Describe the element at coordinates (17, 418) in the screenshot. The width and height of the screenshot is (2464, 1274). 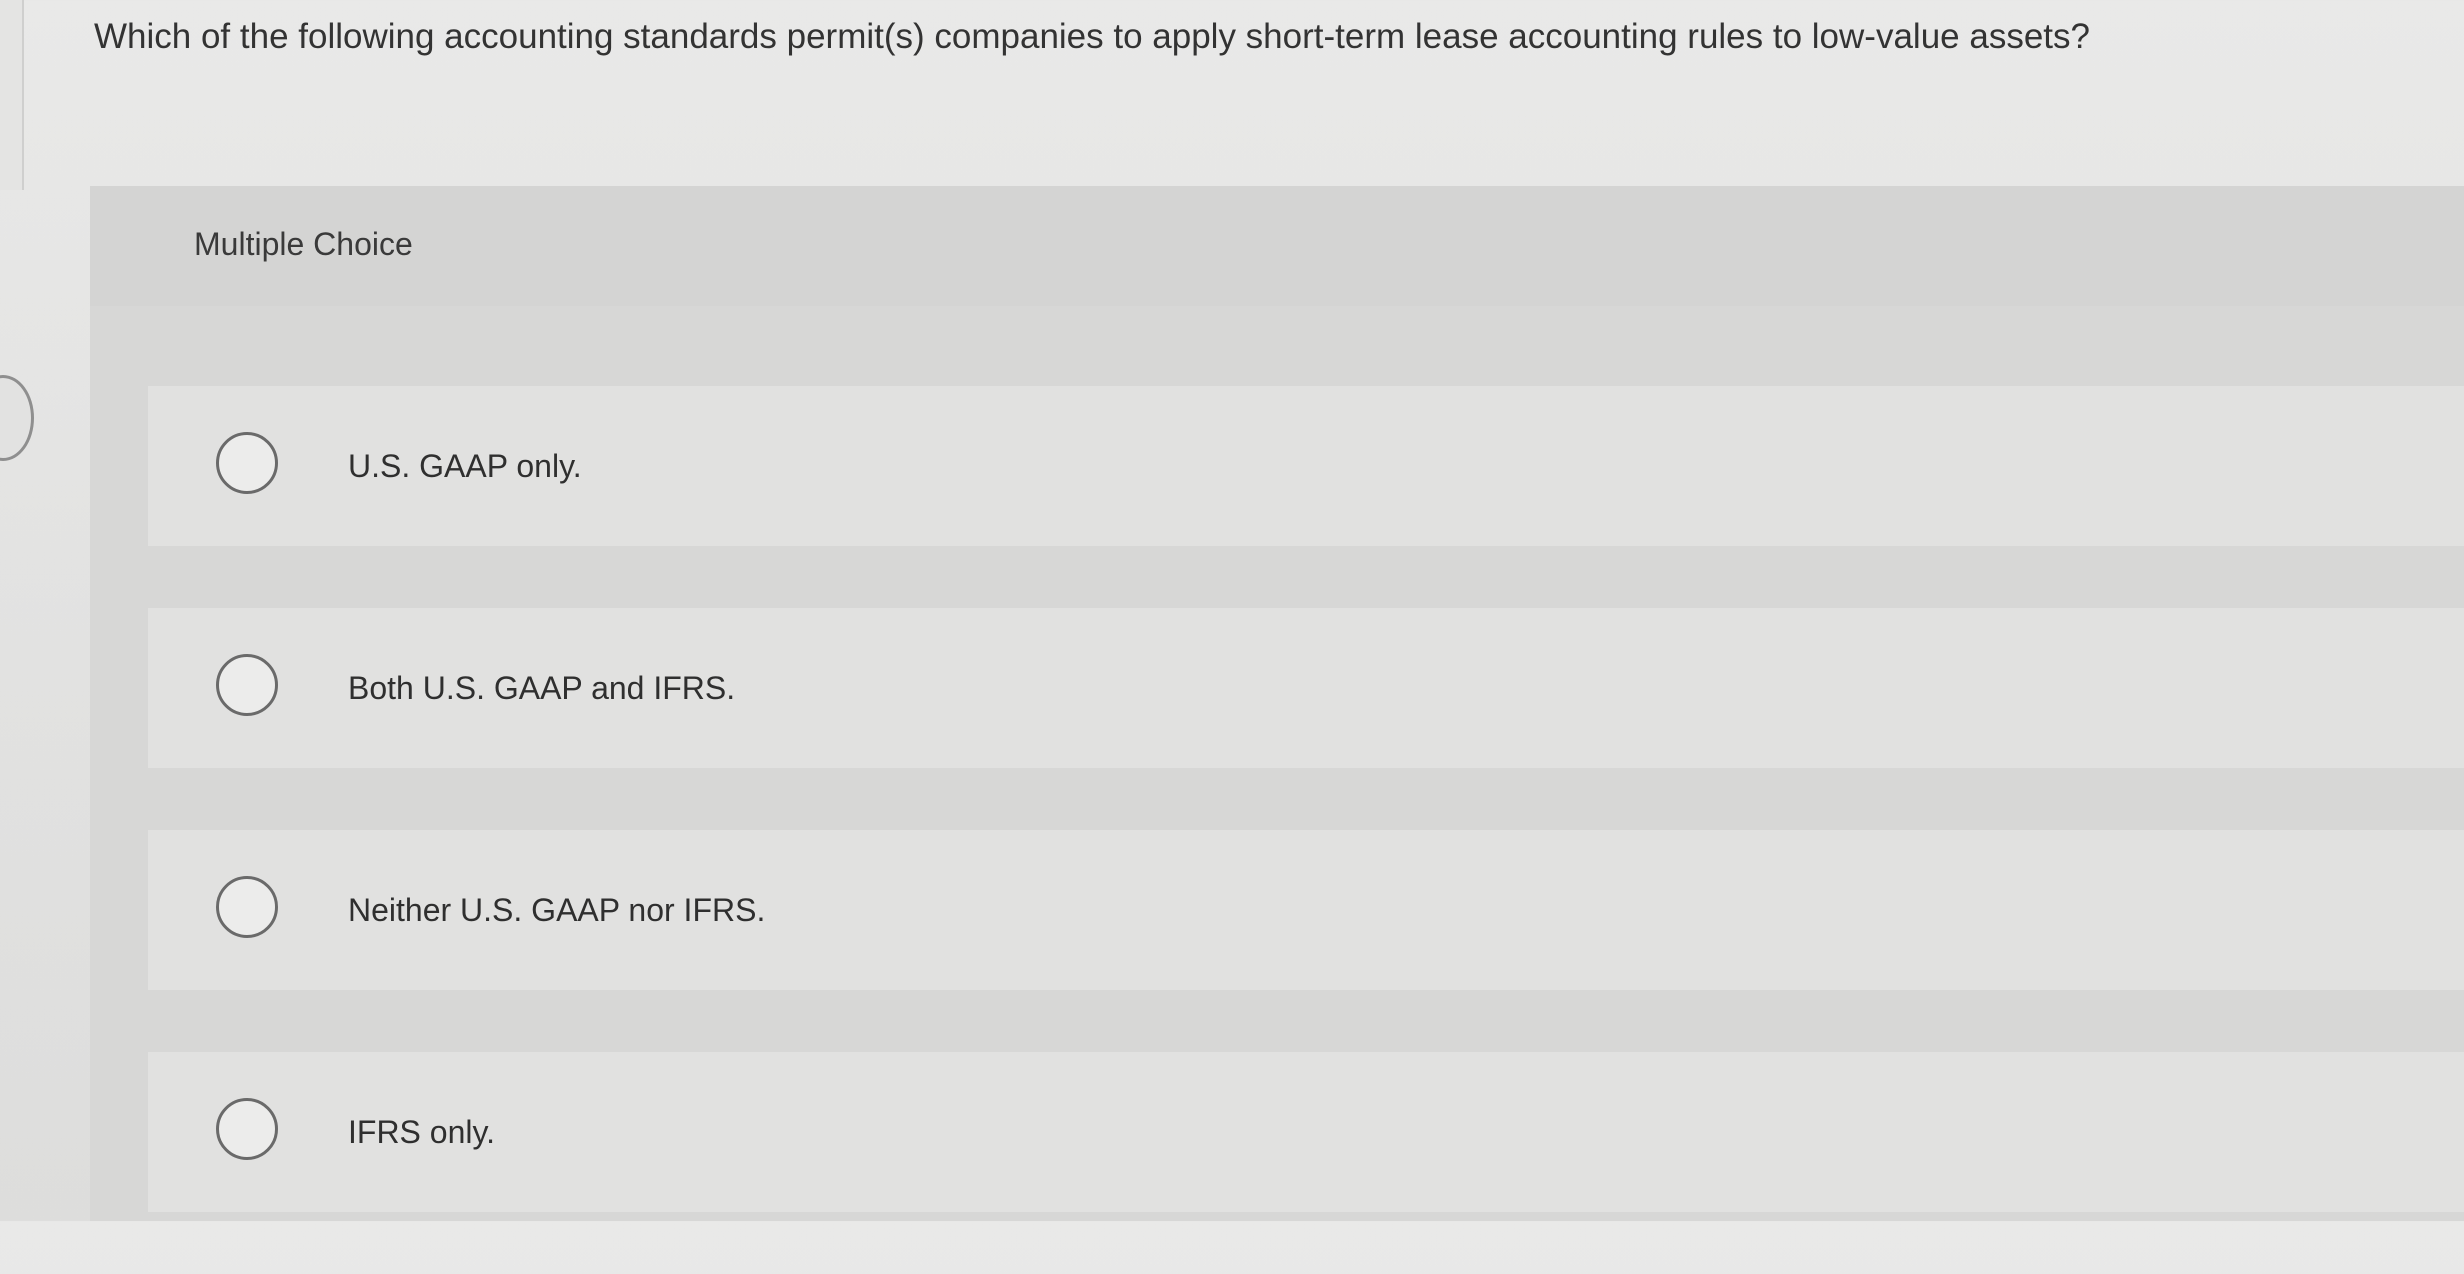
I see `left-edge-handle` at that location.